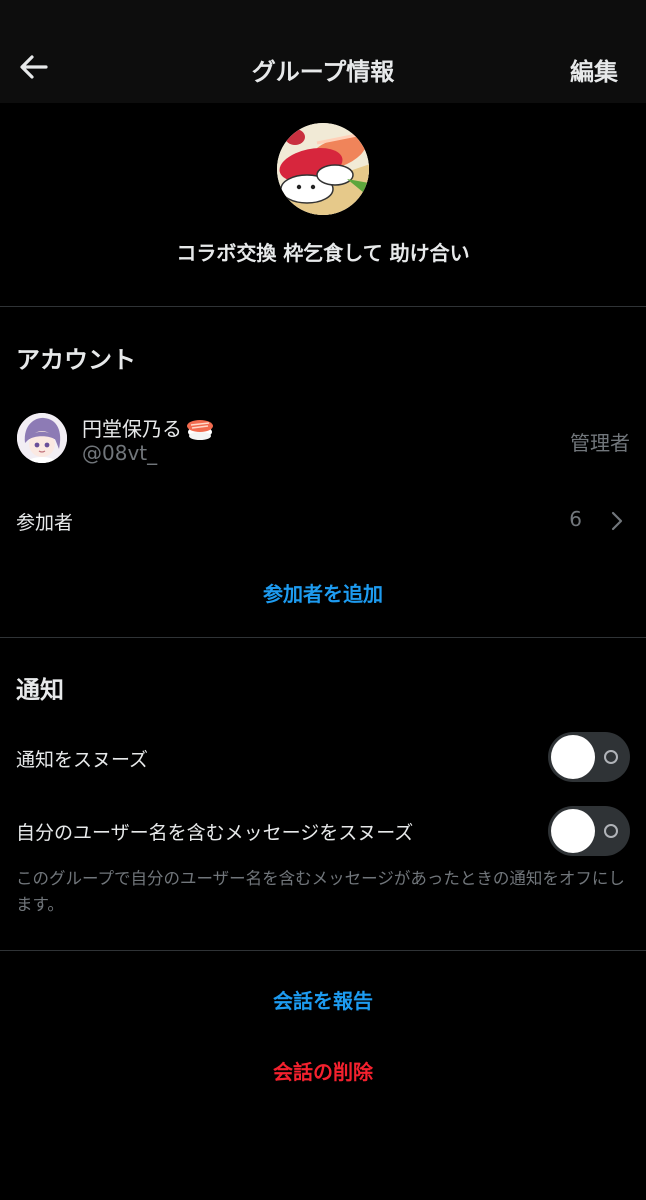 Image resolution: width=646 pixels, height=1200 pixels. What do you see at coordinates (320, 891) in the screenshot?
I see `mention-snooze-hint: このグループで自分のユーザー名を含むメッセージがあったときの通知をオフにします。` at bounding box center [320, 891].